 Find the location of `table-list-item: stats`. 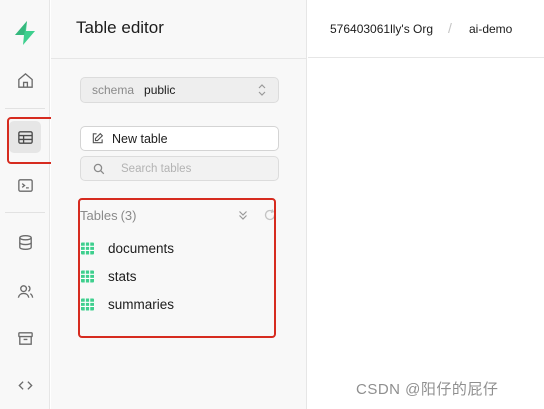

table-list-item: stats is located at coordinates (108, 276).